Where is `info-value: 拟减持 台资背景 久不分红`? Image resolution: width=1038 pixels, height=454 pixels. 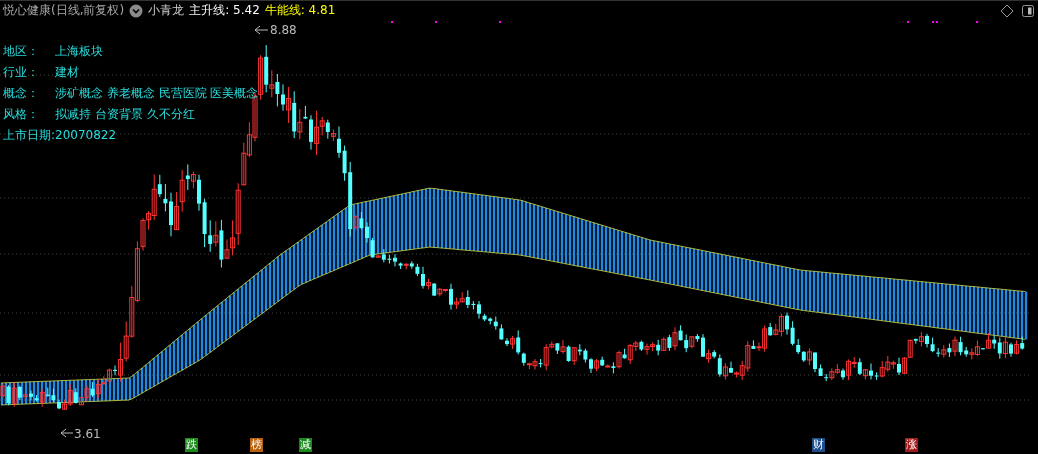 info-value: 拟减持 台资背景 久不分红 is located at coordinates (125, 114).